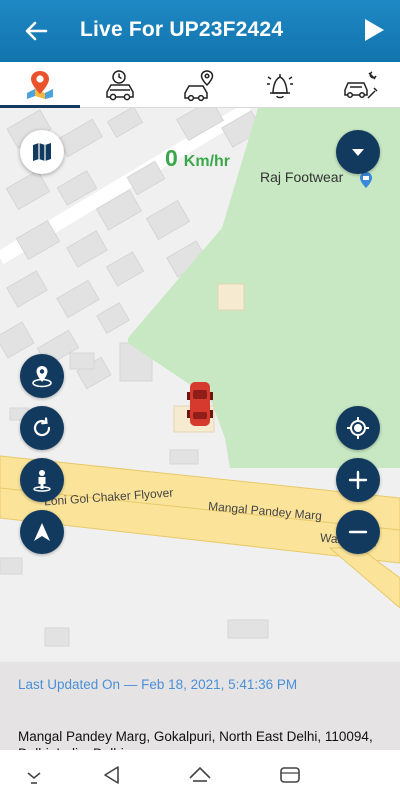  Describe the element at coordinates (171, 158) in the screenshot. I see `speed-value: 0` at that location.